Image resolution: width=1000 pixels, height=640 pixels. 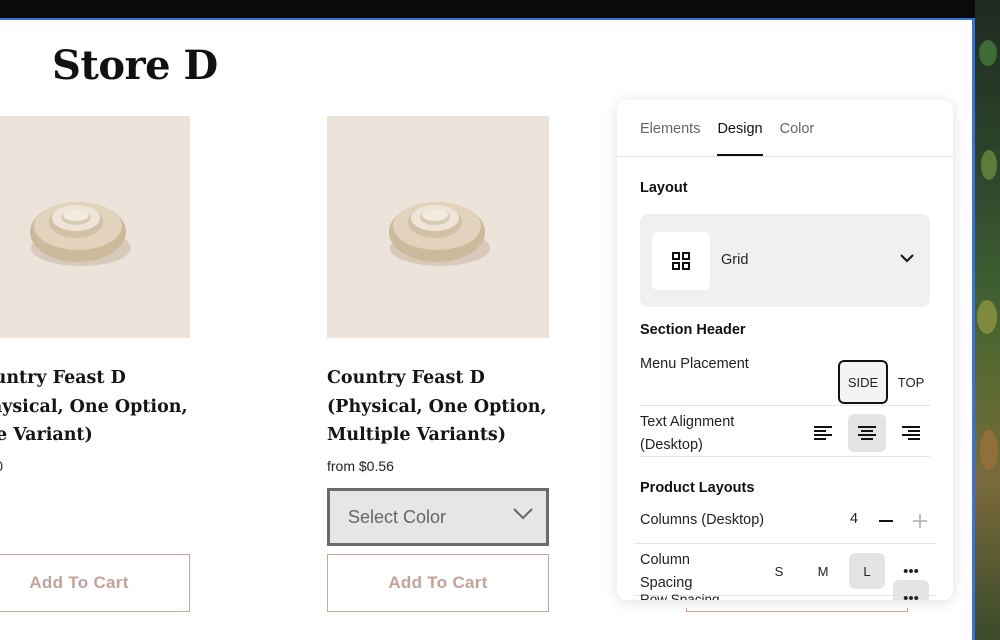 What do you see at coordinates (665, 560) in the screenshot?
I see `column-spacing-label-line: Column` at bounding box center [665, 560].